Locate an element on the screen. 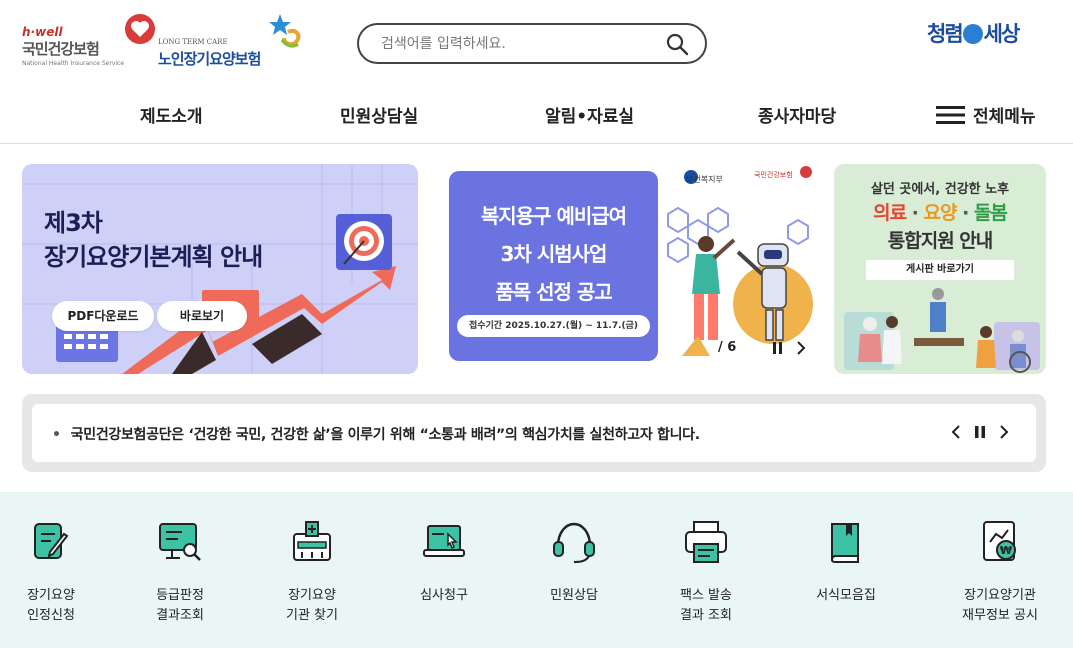  banner-care-line3: 통합지원 안내 is located at coordinates (940, 241).